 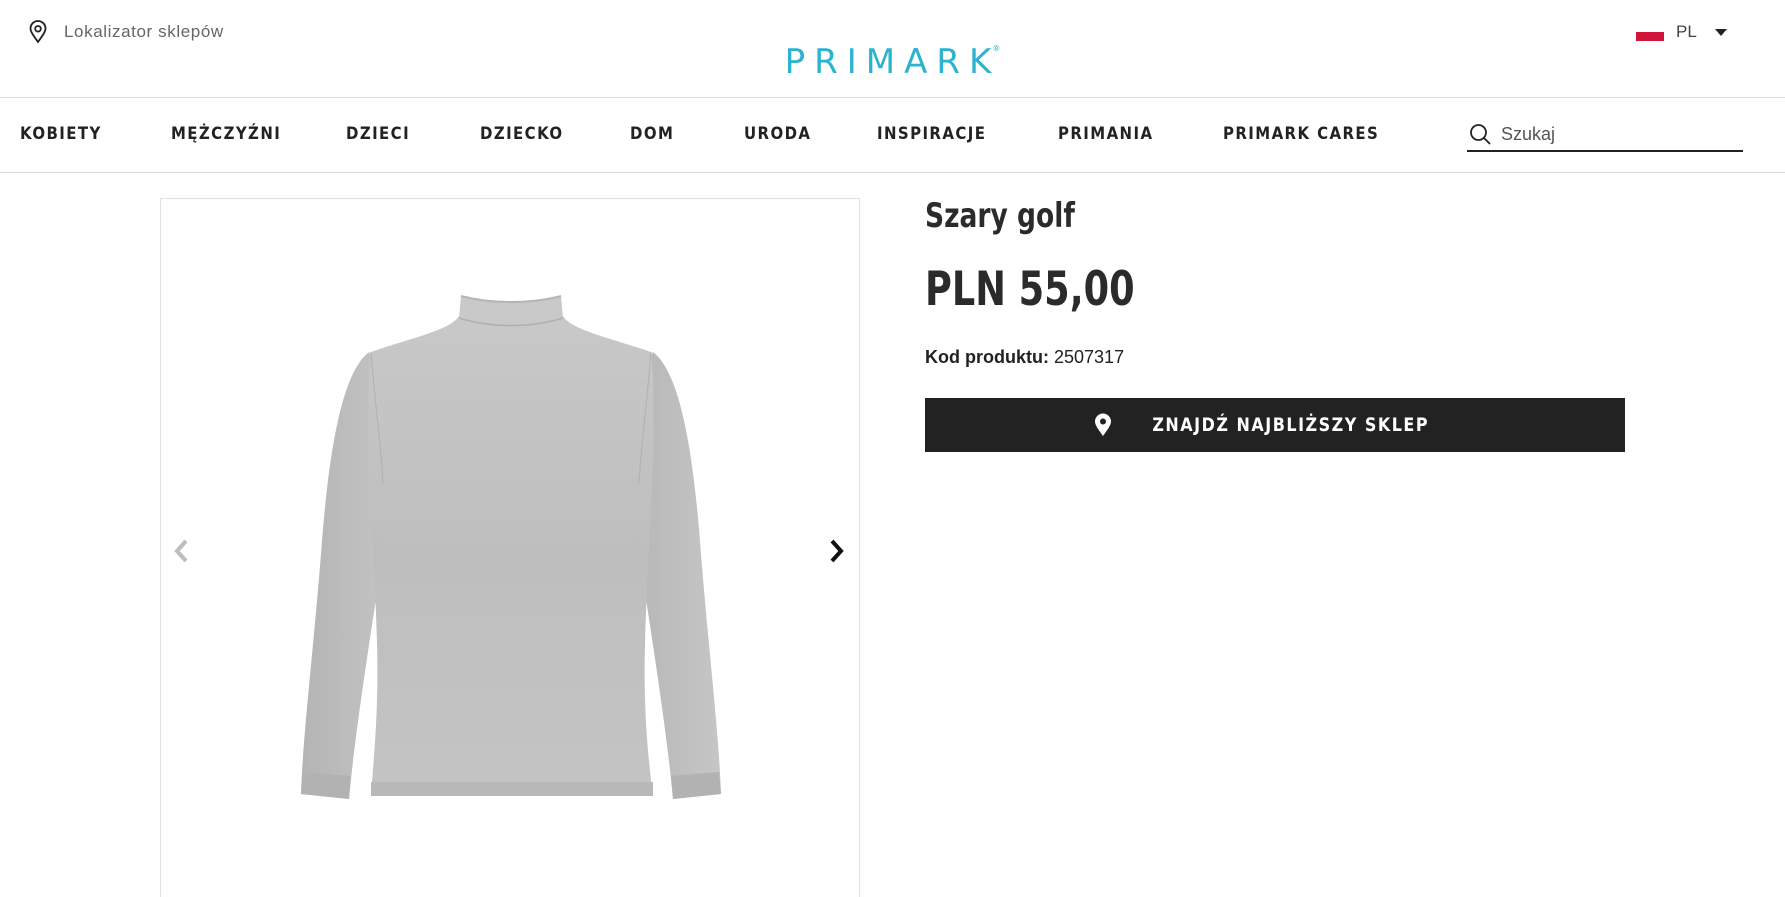 I want to click on store-locator-label: Lokalizator sklepów, so click(x=144, y=31).